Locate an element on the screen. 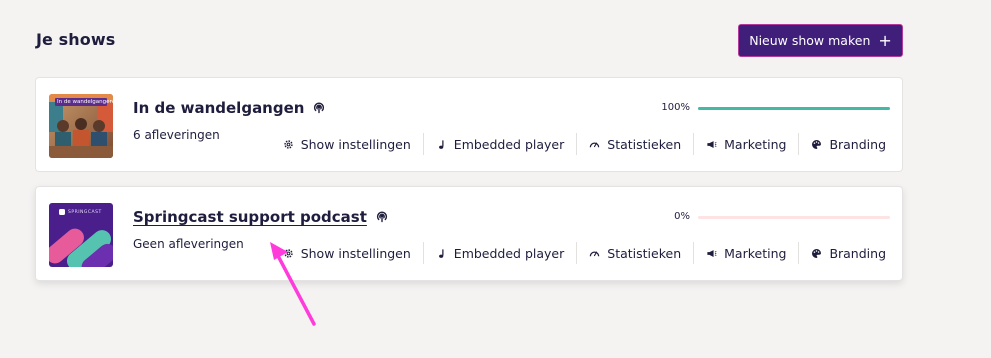 This screenshot has height=358, width=991. show-title: Springcast support podcast is located at coordinates (261, 217).